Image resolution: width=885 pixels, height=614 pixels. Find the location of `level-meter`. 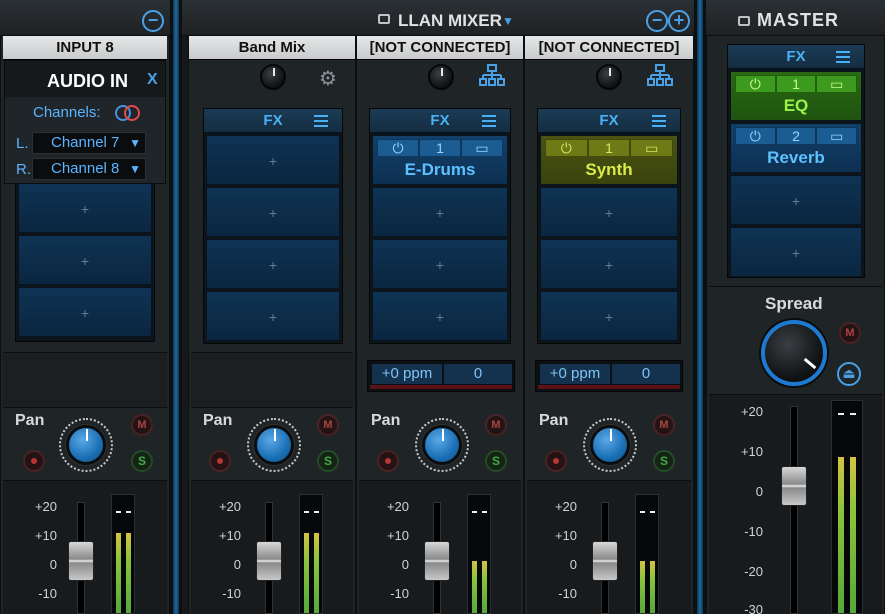

level-meter is located at coordinates (479, 554).